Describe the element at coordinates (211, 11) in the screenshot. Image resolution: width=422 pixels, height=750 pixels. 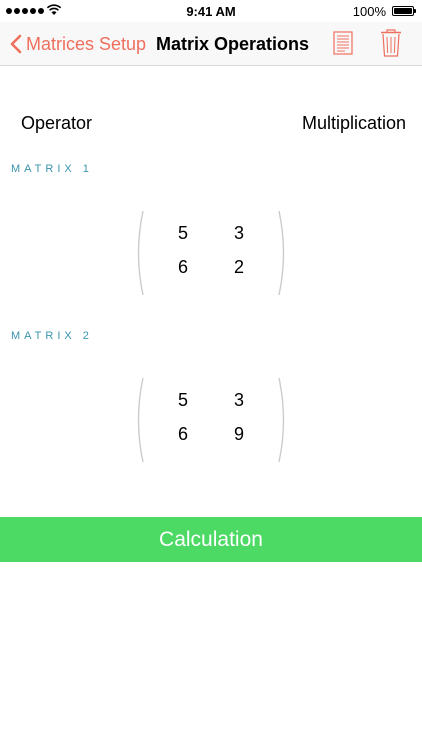
I see `status-bar: 9:41 AM 100%` at that location.